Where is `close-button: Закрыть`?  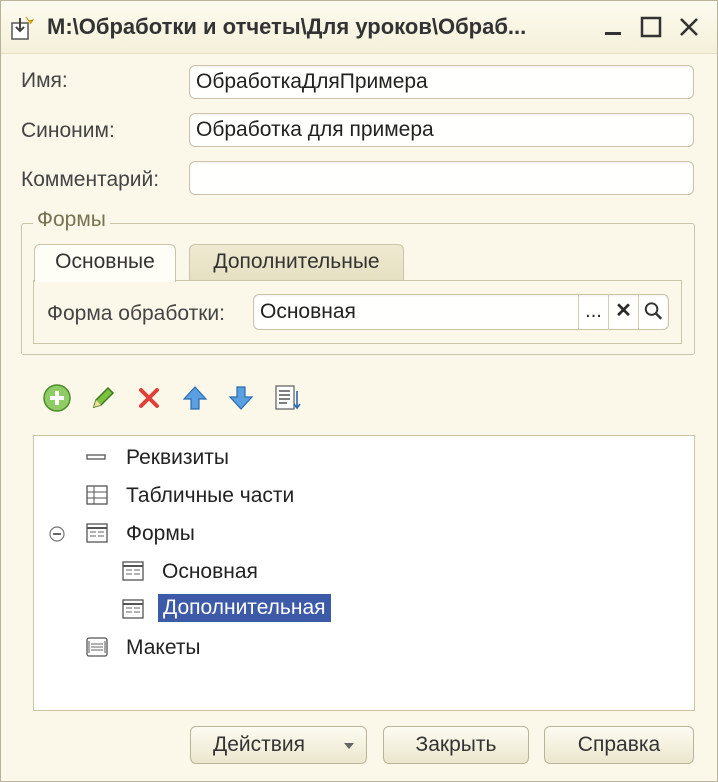
close-button: Закрыть is located at coordinates (456, 745).